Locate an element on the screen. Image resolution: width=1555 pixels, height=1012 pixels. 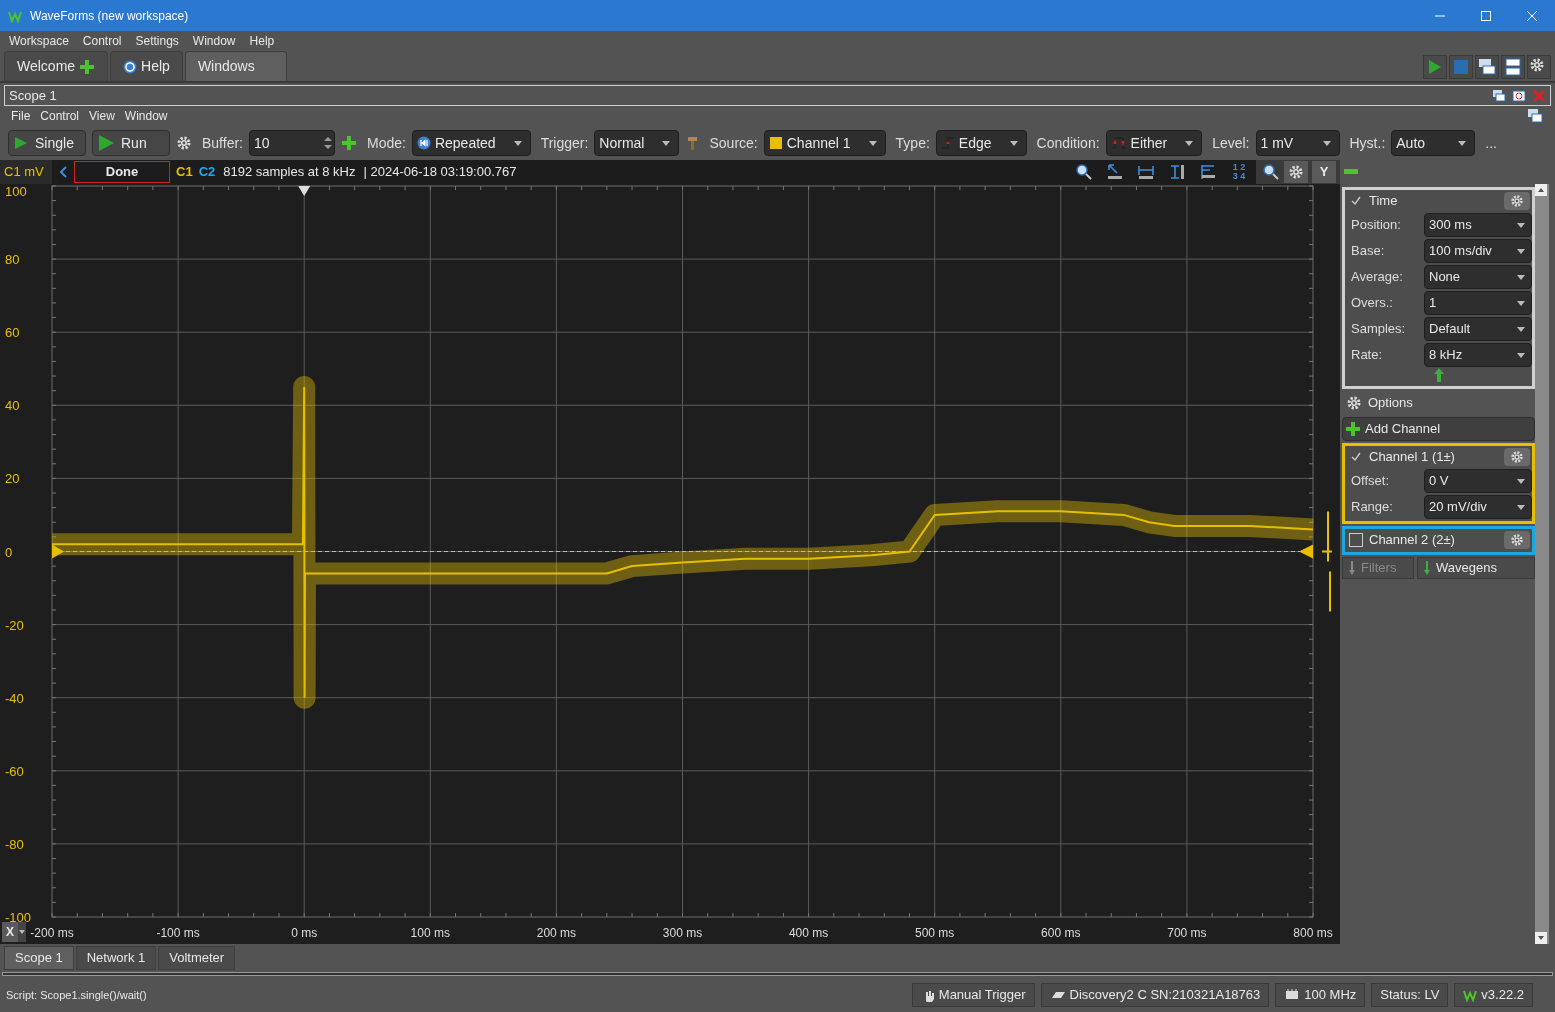
maximize-icon is located at coordinates (1486, 15).